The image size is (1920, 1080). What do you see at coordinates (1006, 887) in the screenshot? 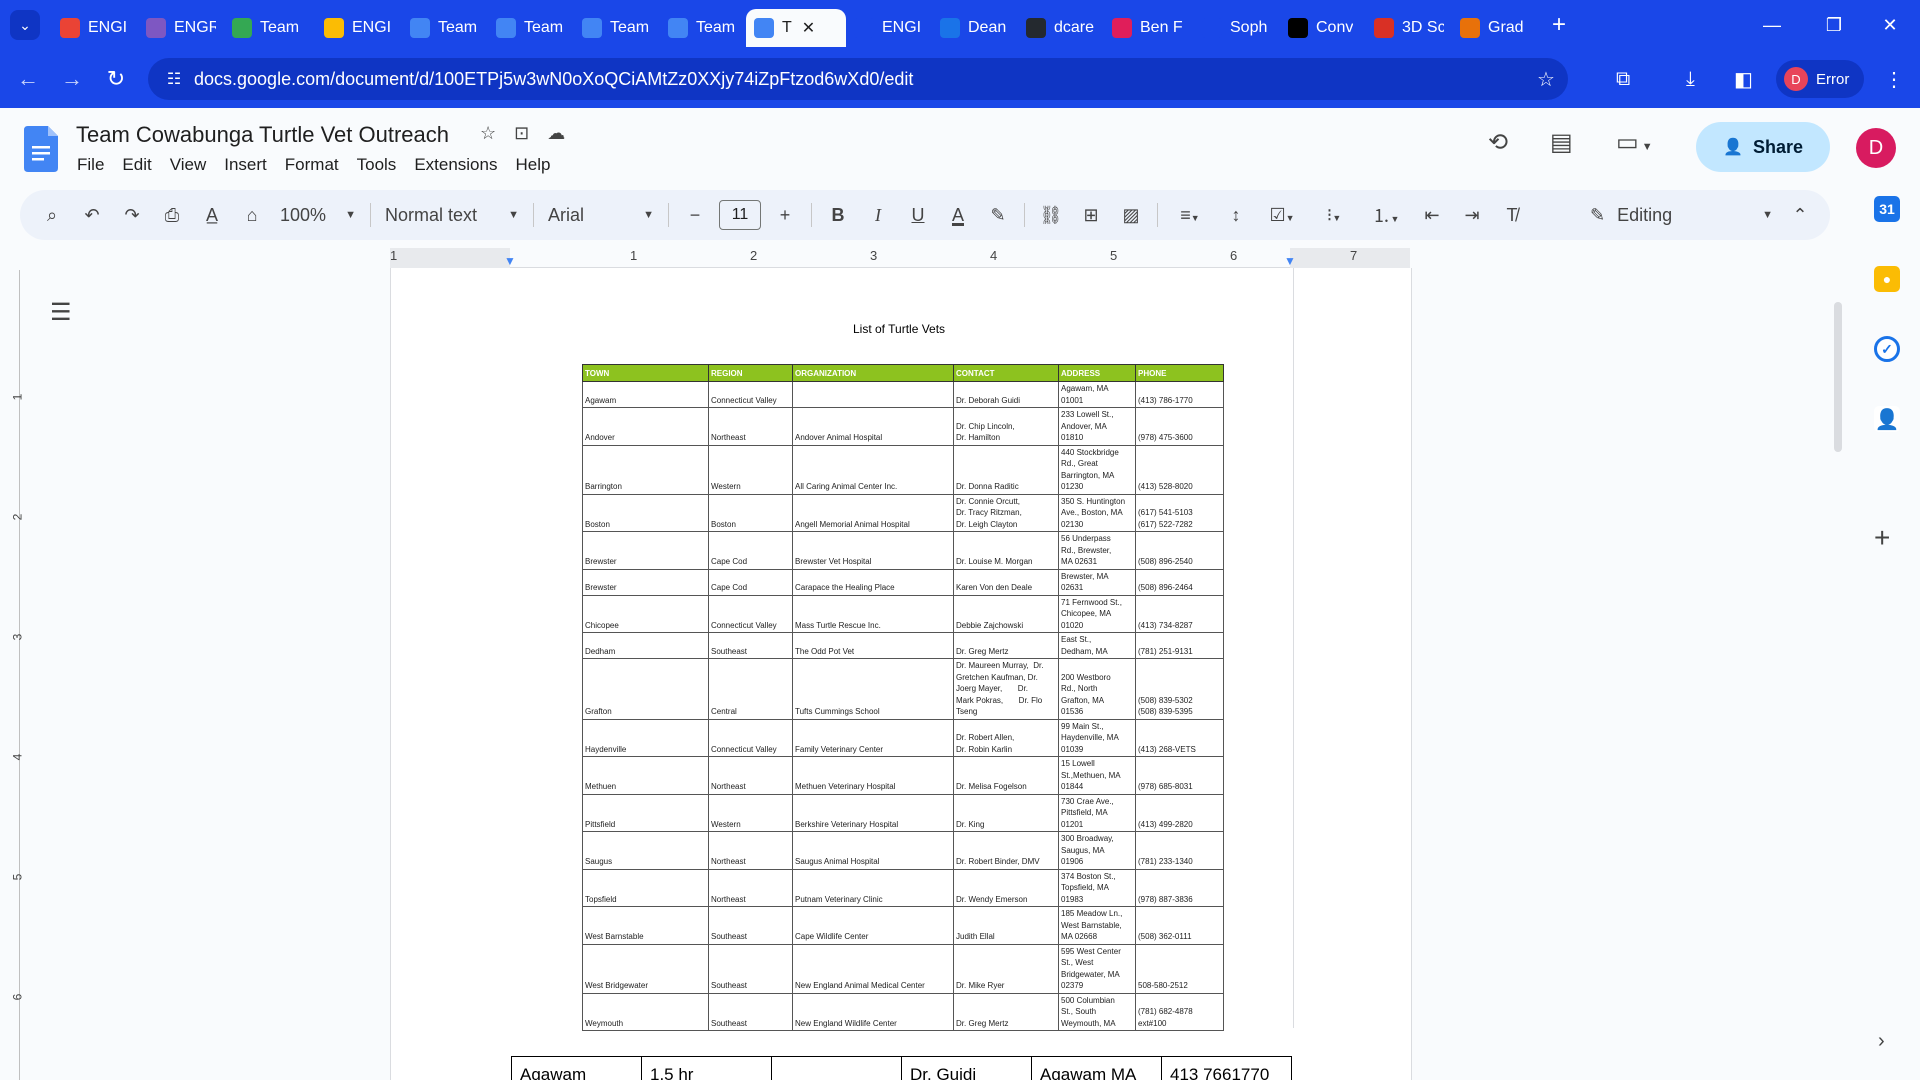
I see `table-cell: Dr. Wendy Emerson` at bounding box center [1006, 887].